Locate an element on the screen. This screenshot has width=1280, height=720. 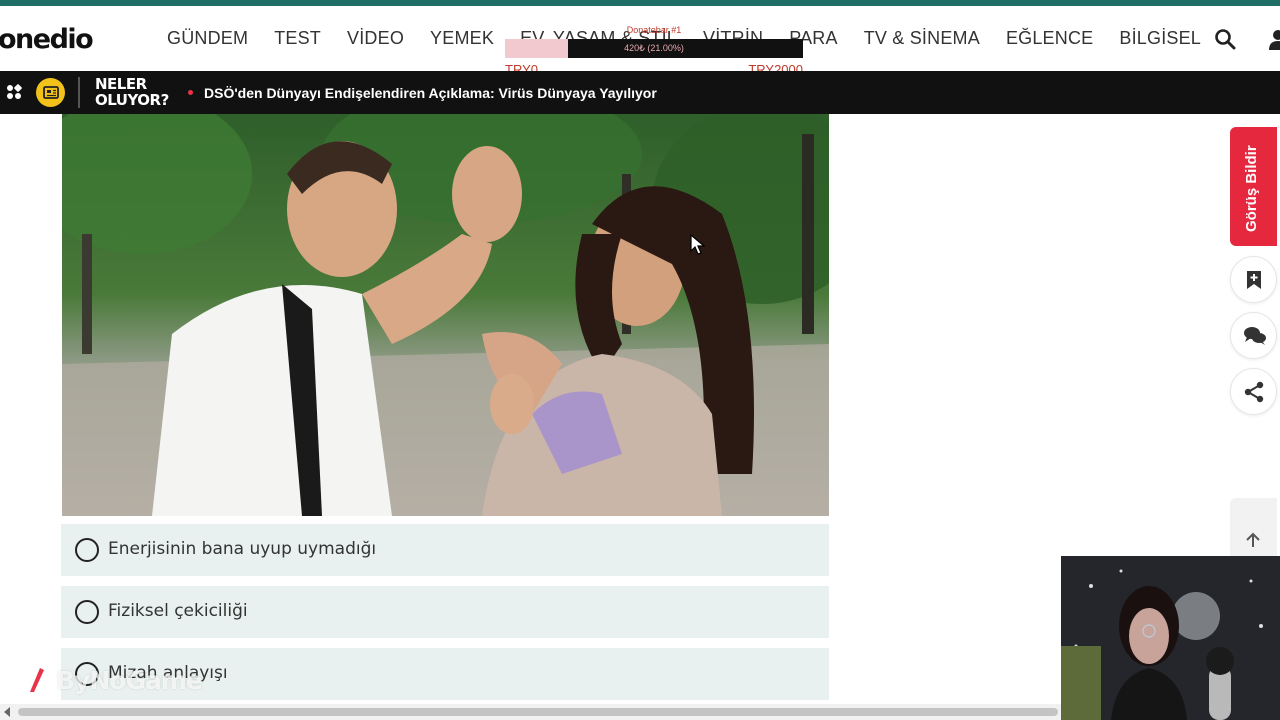
nav-item-yemek: YEMEK is located at coordinates (462, 39).